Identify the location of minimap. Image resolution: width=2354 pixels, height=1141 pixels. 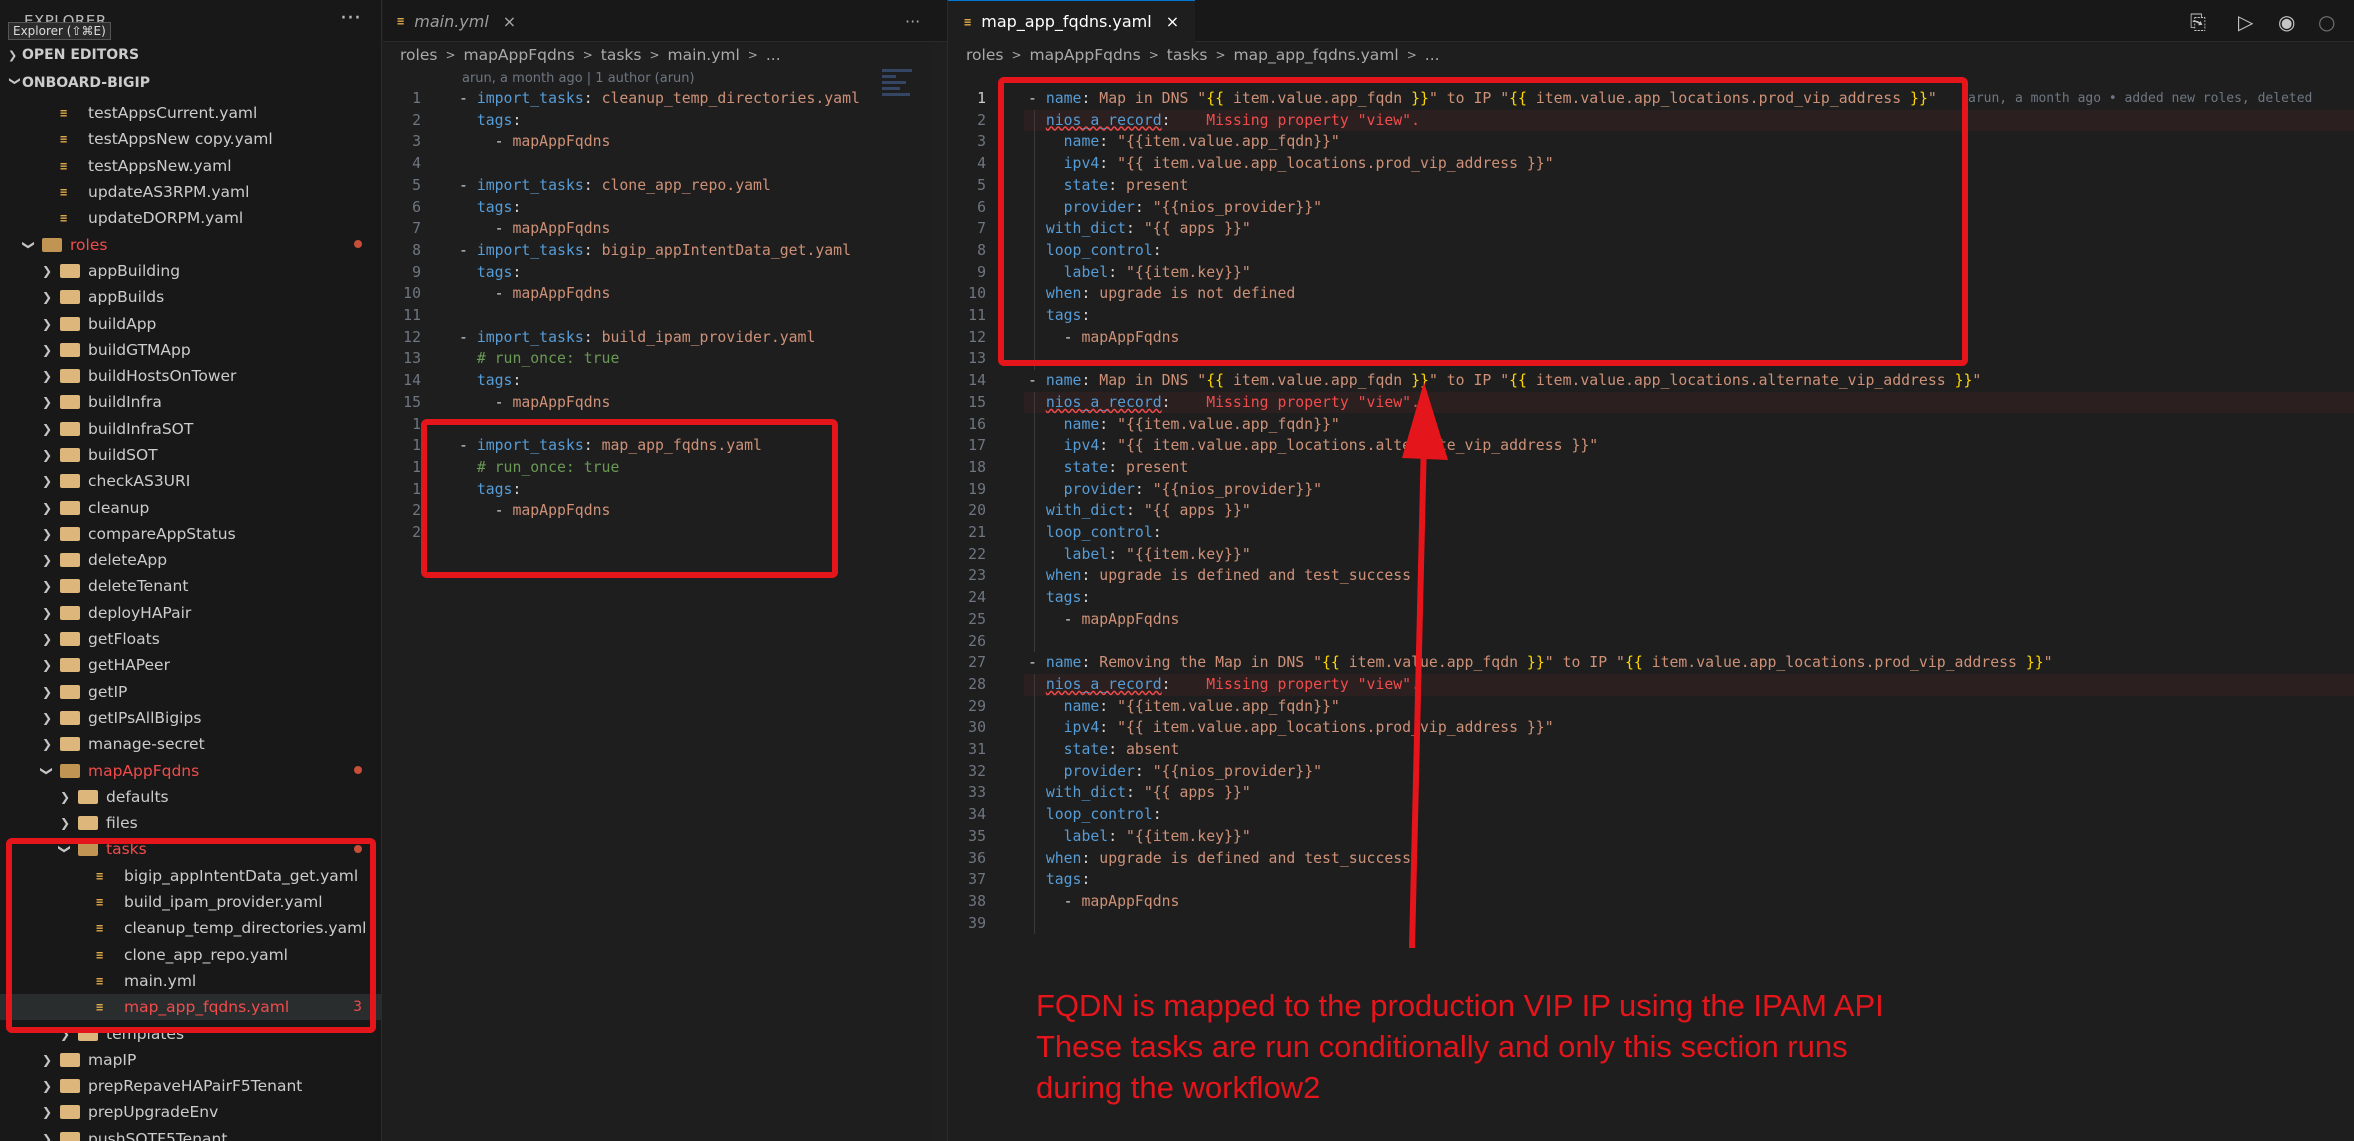
(900, 91).